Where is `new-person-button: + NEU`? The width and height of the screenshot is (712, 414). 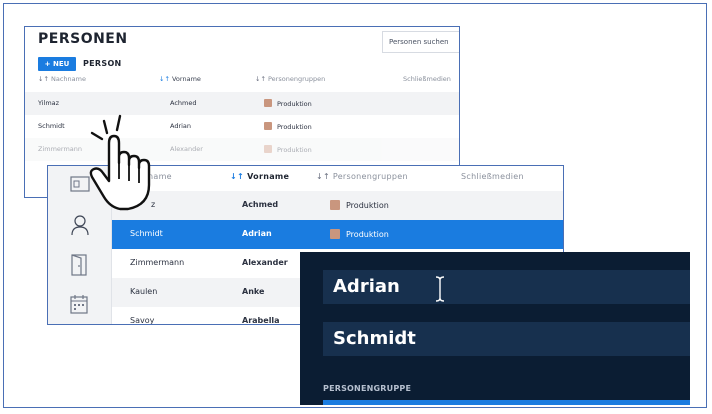
new-person-button: + NEU is located at coordinates (57, 64).